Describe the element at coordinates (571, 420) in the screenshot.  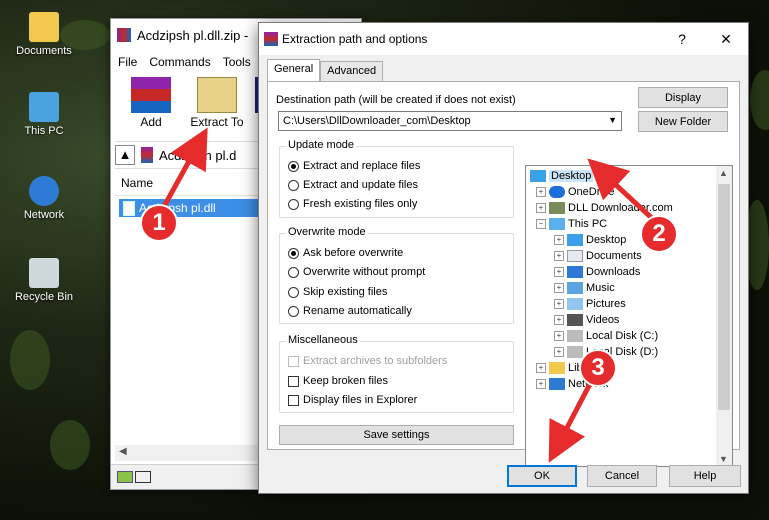
I see `arrow-to-ok` at that location.